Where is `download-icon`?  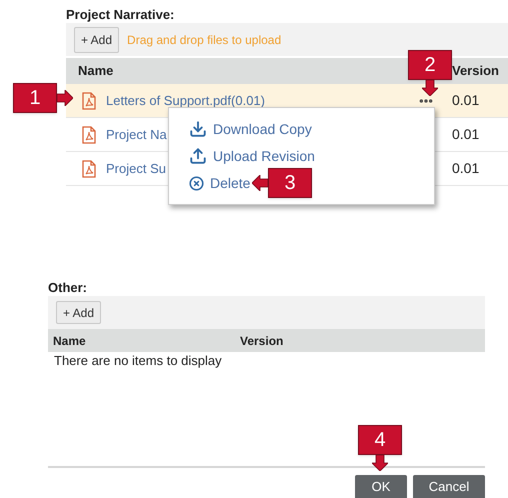 download-icon is located at coordinates (198, 129).